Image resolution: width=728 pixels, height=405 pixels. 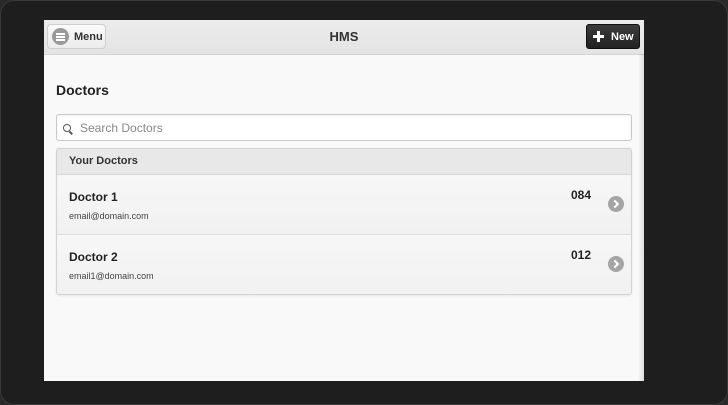 I want to click on list-item: Doctor 1 email@domain.com 084, so click(x=344, y=205).